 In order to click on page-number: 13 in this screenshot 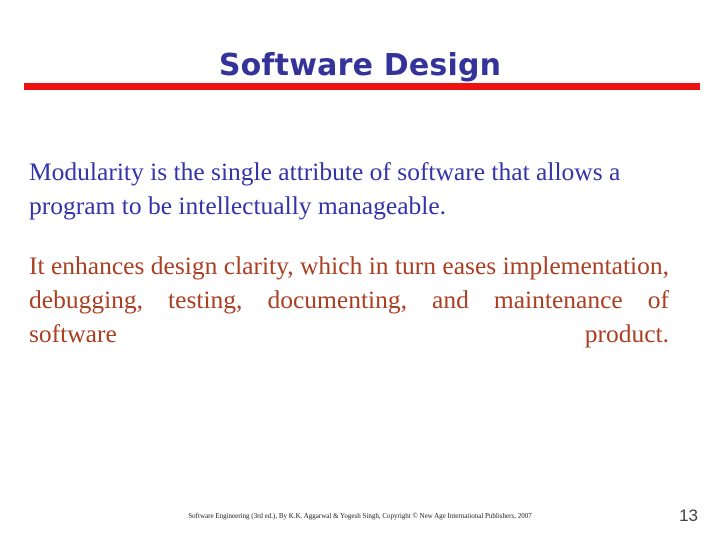, I will do `click(688, 515)`.